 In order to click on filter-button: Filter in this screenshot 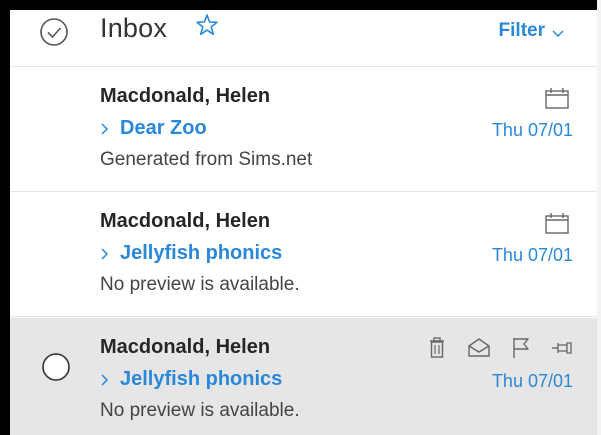, I will do `click(532, 31)`.